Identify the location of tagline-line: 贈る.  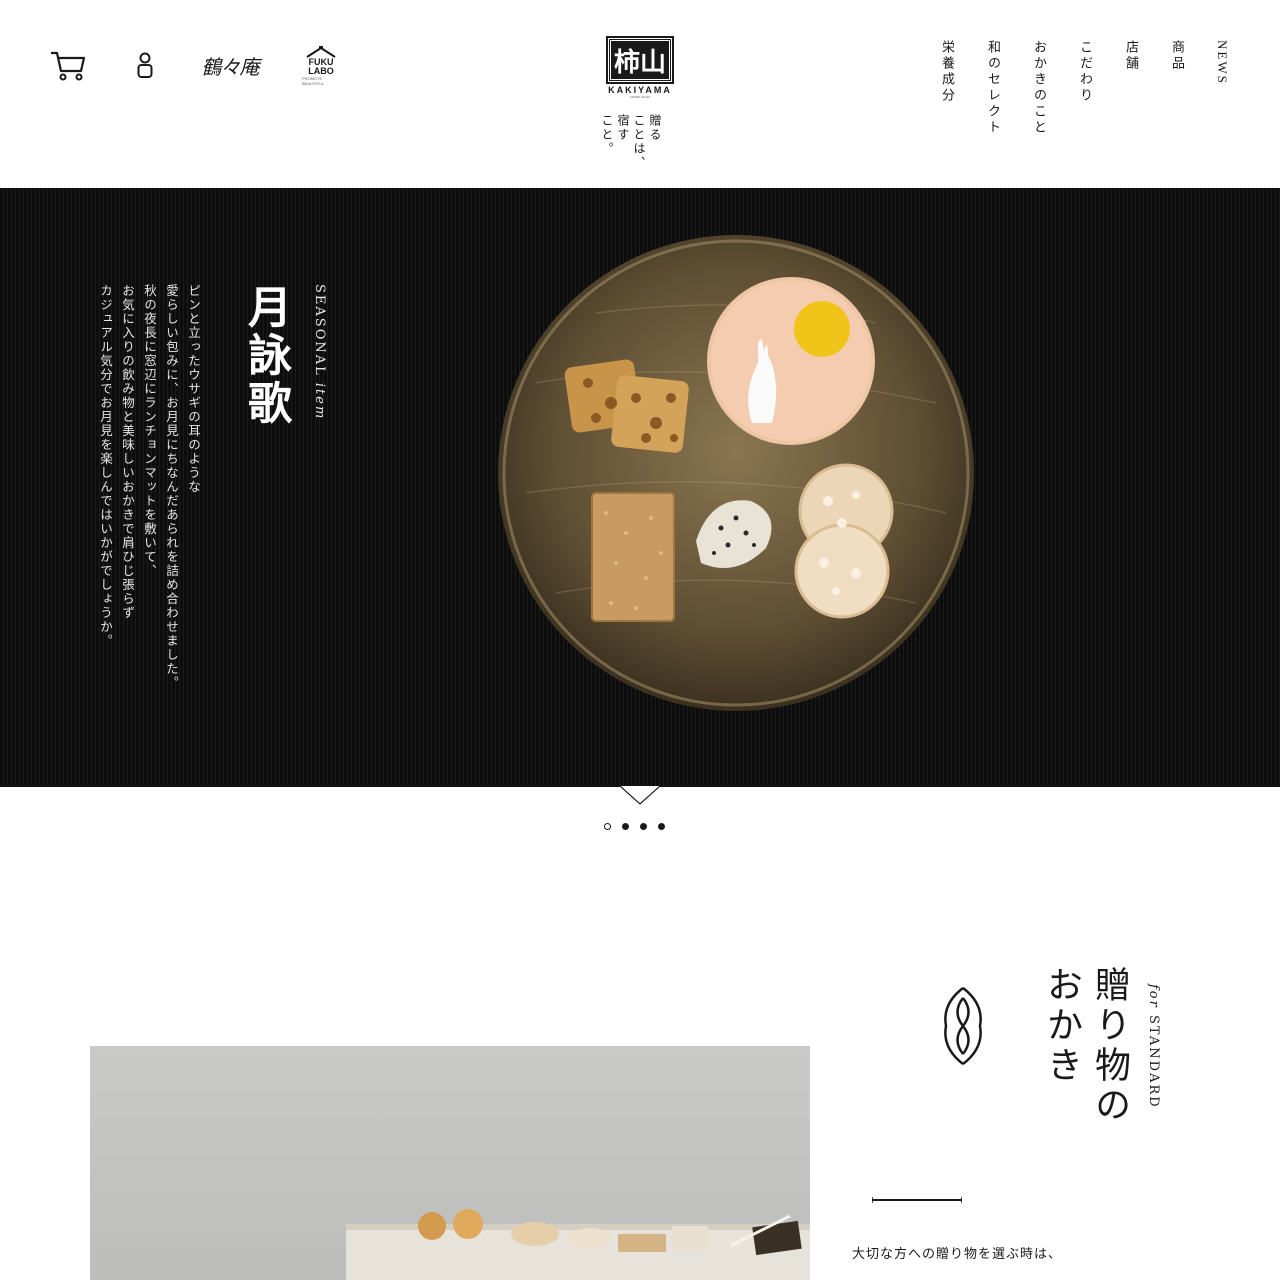
(655, 128).